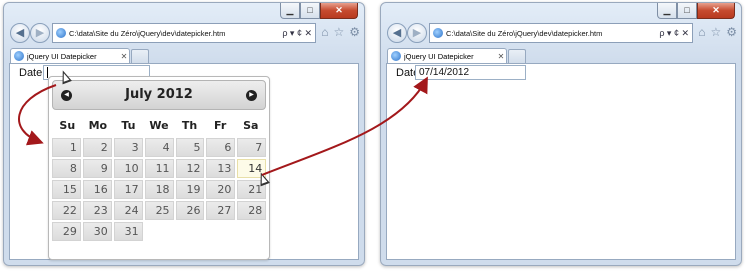 The height and width of the screenshot is (271, 750). What do you see at coordinates (66, 95) in the screenshot?
I see `triangle-left-icon: ◀` at bounding box center [66, 95].